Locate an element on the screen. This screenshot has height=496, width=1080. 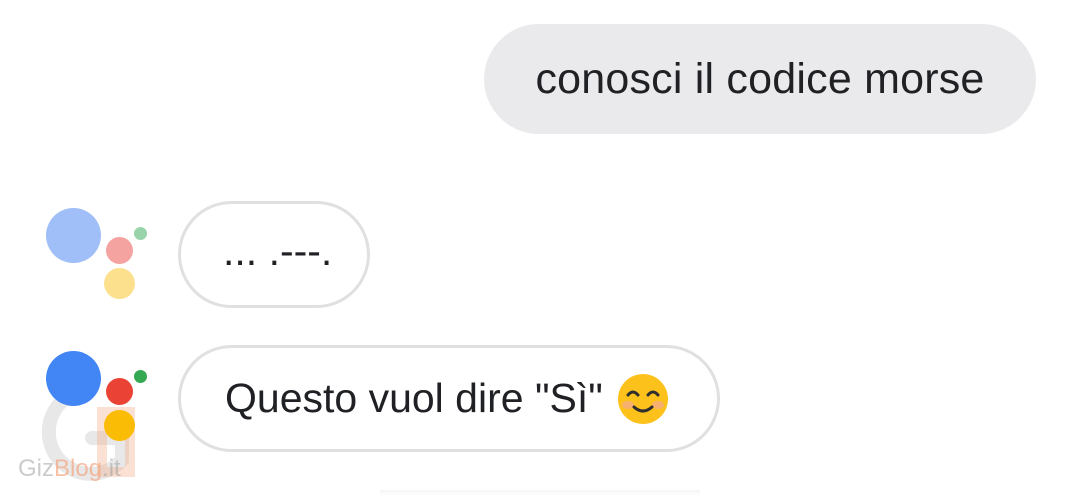
watermark-accent: Blog is located at coordinates (78, 468).